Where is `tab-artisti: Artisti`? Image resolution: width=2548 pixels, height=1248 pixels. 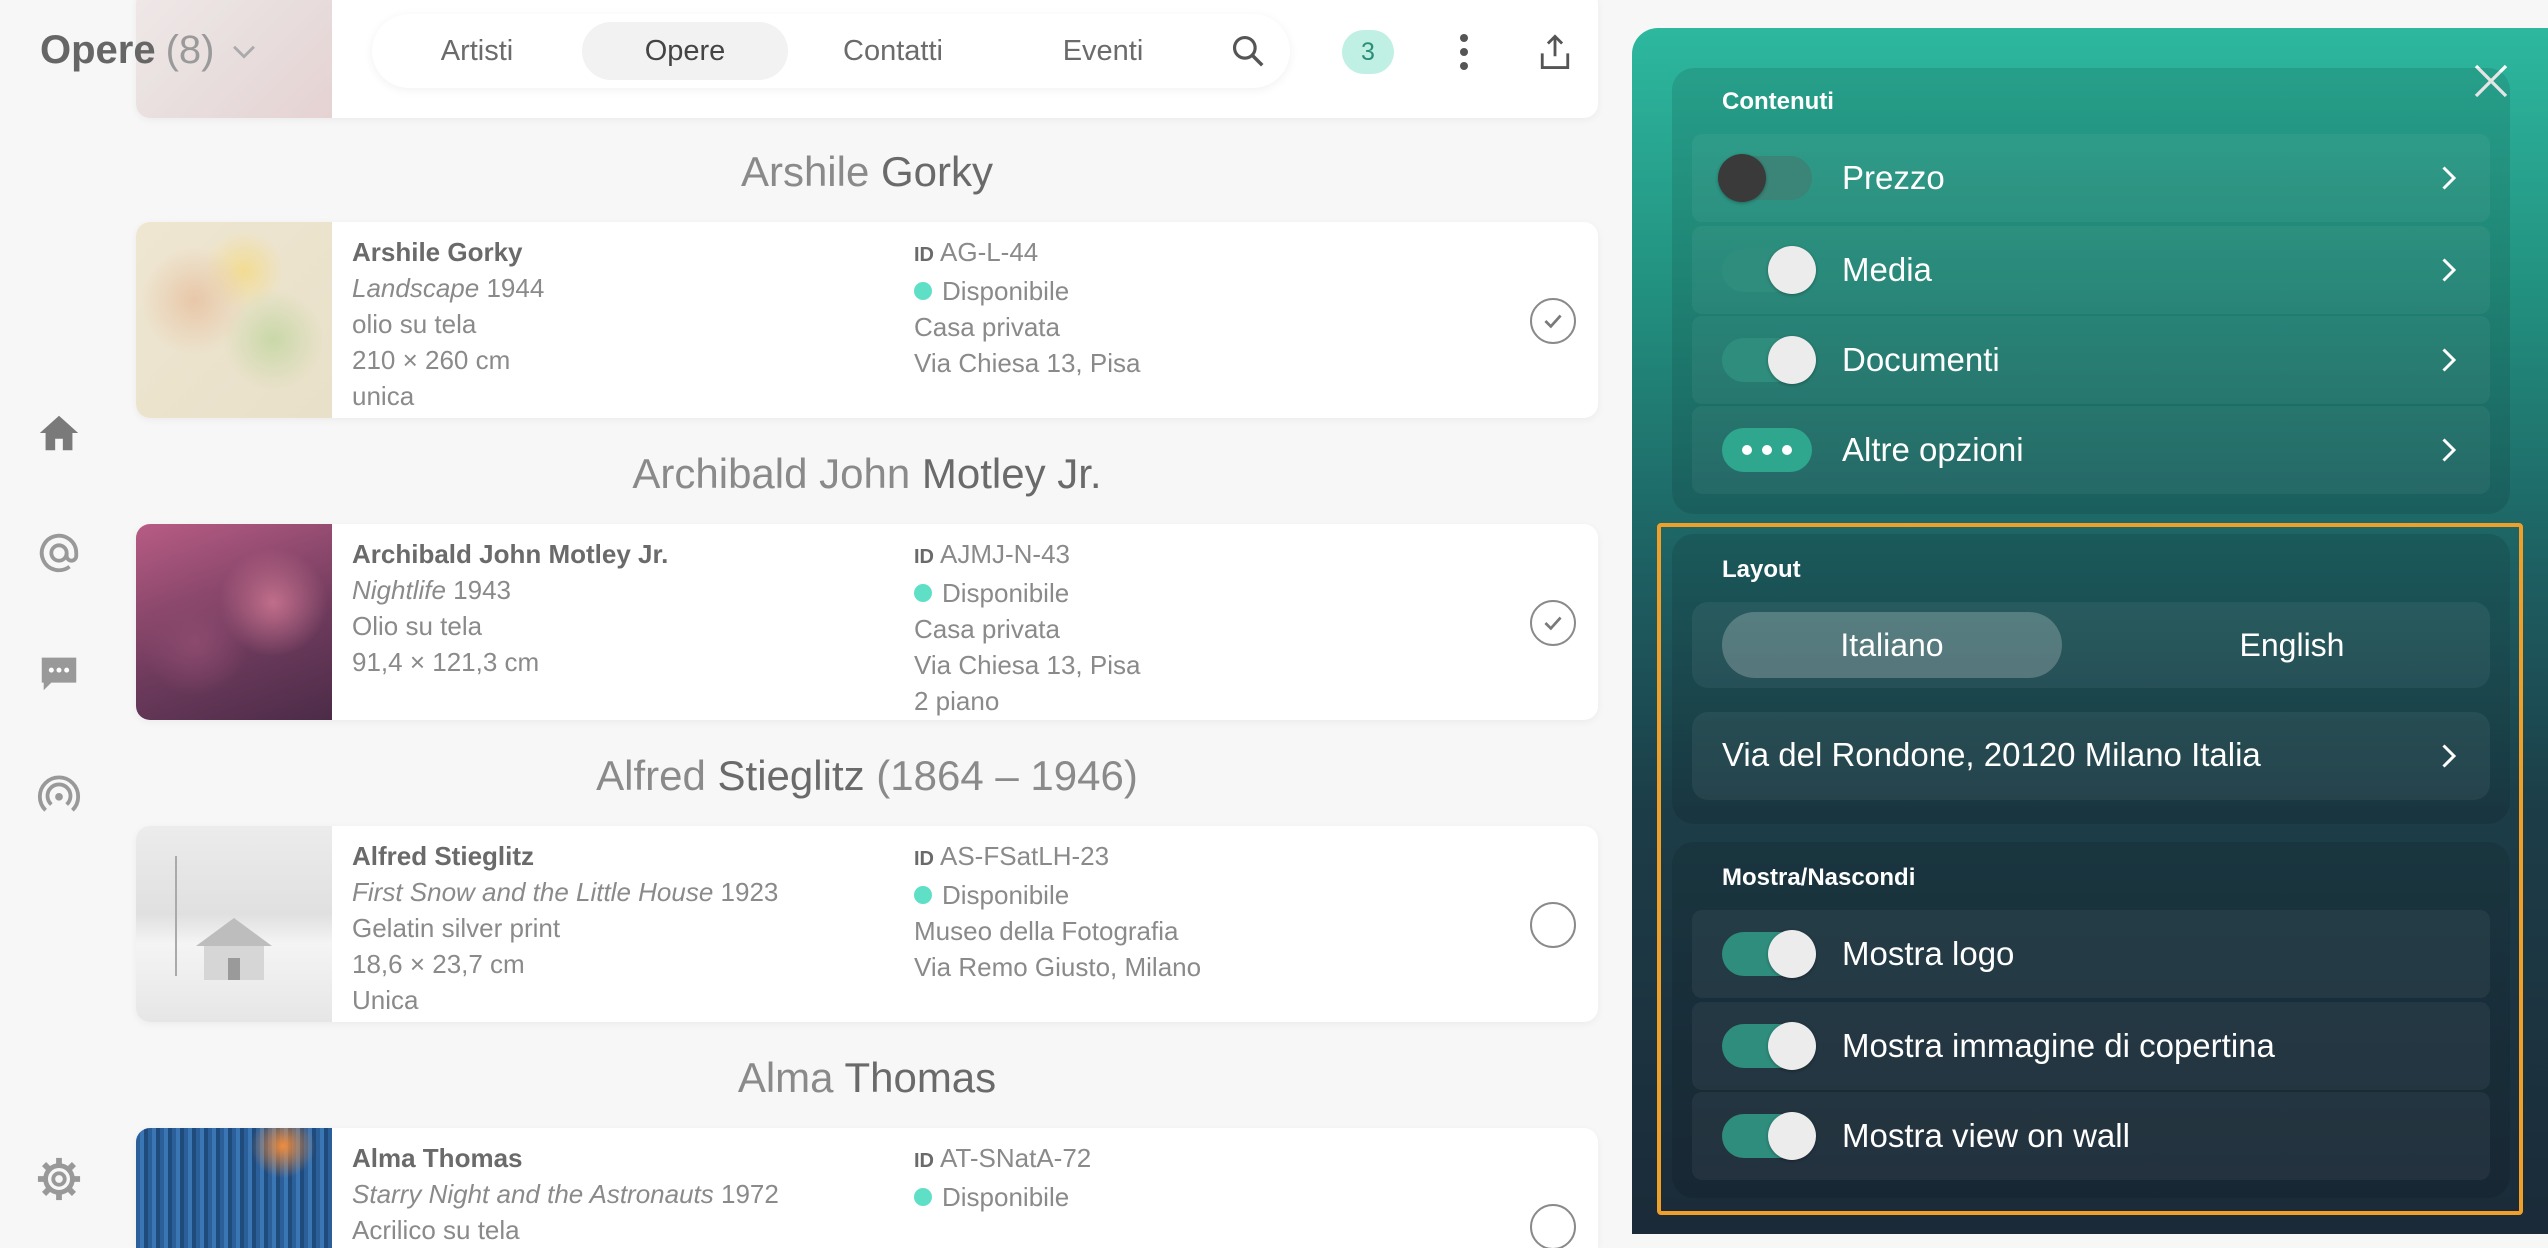
tab-artisti: Artisti is located at coordinates (477, 51).